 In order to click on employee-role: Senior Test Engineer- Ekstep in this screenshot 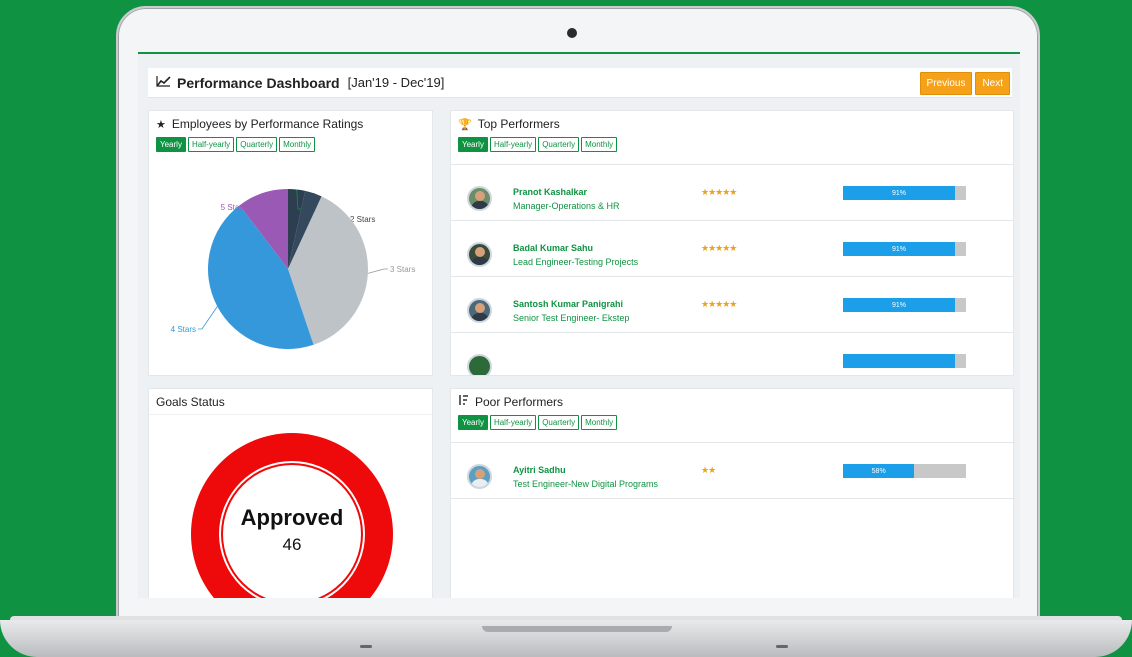, I will do `click(571, 318)`.